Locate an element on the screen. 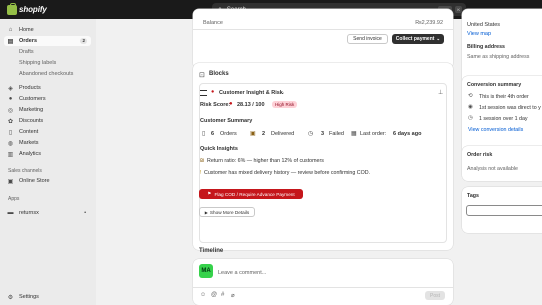  apps-heading: Apps is located at coordinates (13, 199).